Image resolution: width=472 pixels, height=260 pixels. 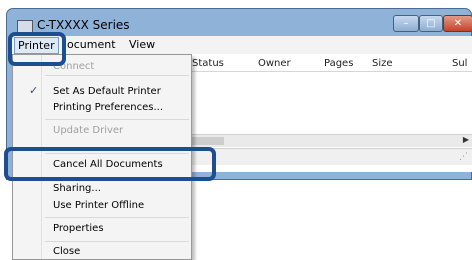 I want to click on printer-menu-highlight, so click(x=37, y=49).